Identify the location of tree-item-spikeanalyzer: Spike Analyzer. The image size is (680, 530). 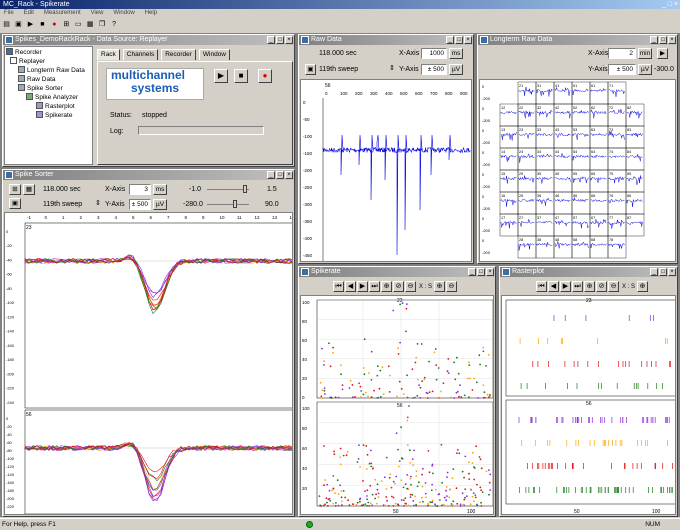
(48, 97).